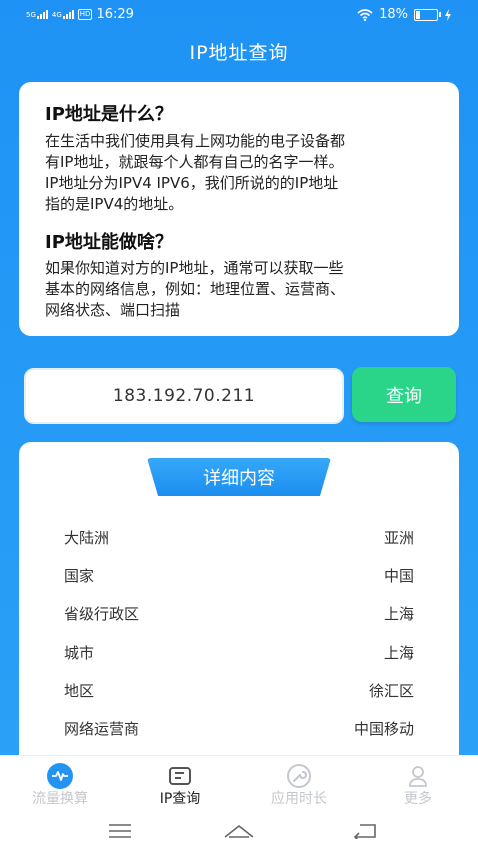 The image size is (478, 850). What do you see at coordinates (239, 53) in the screenshot?
I see `page-title: IP地址查询` at bounding box center [239, 53].